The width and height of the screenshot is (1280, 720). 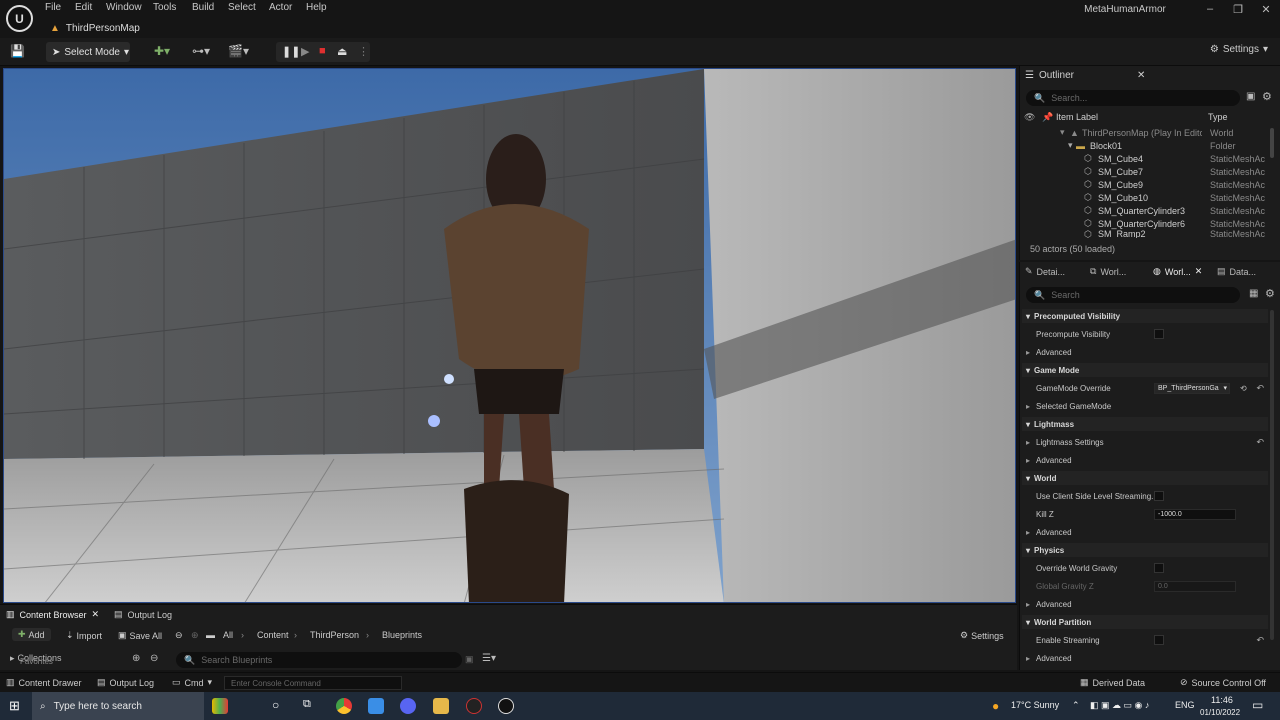 I want to click on app-icon-colorful, so click(x=220, y=706).